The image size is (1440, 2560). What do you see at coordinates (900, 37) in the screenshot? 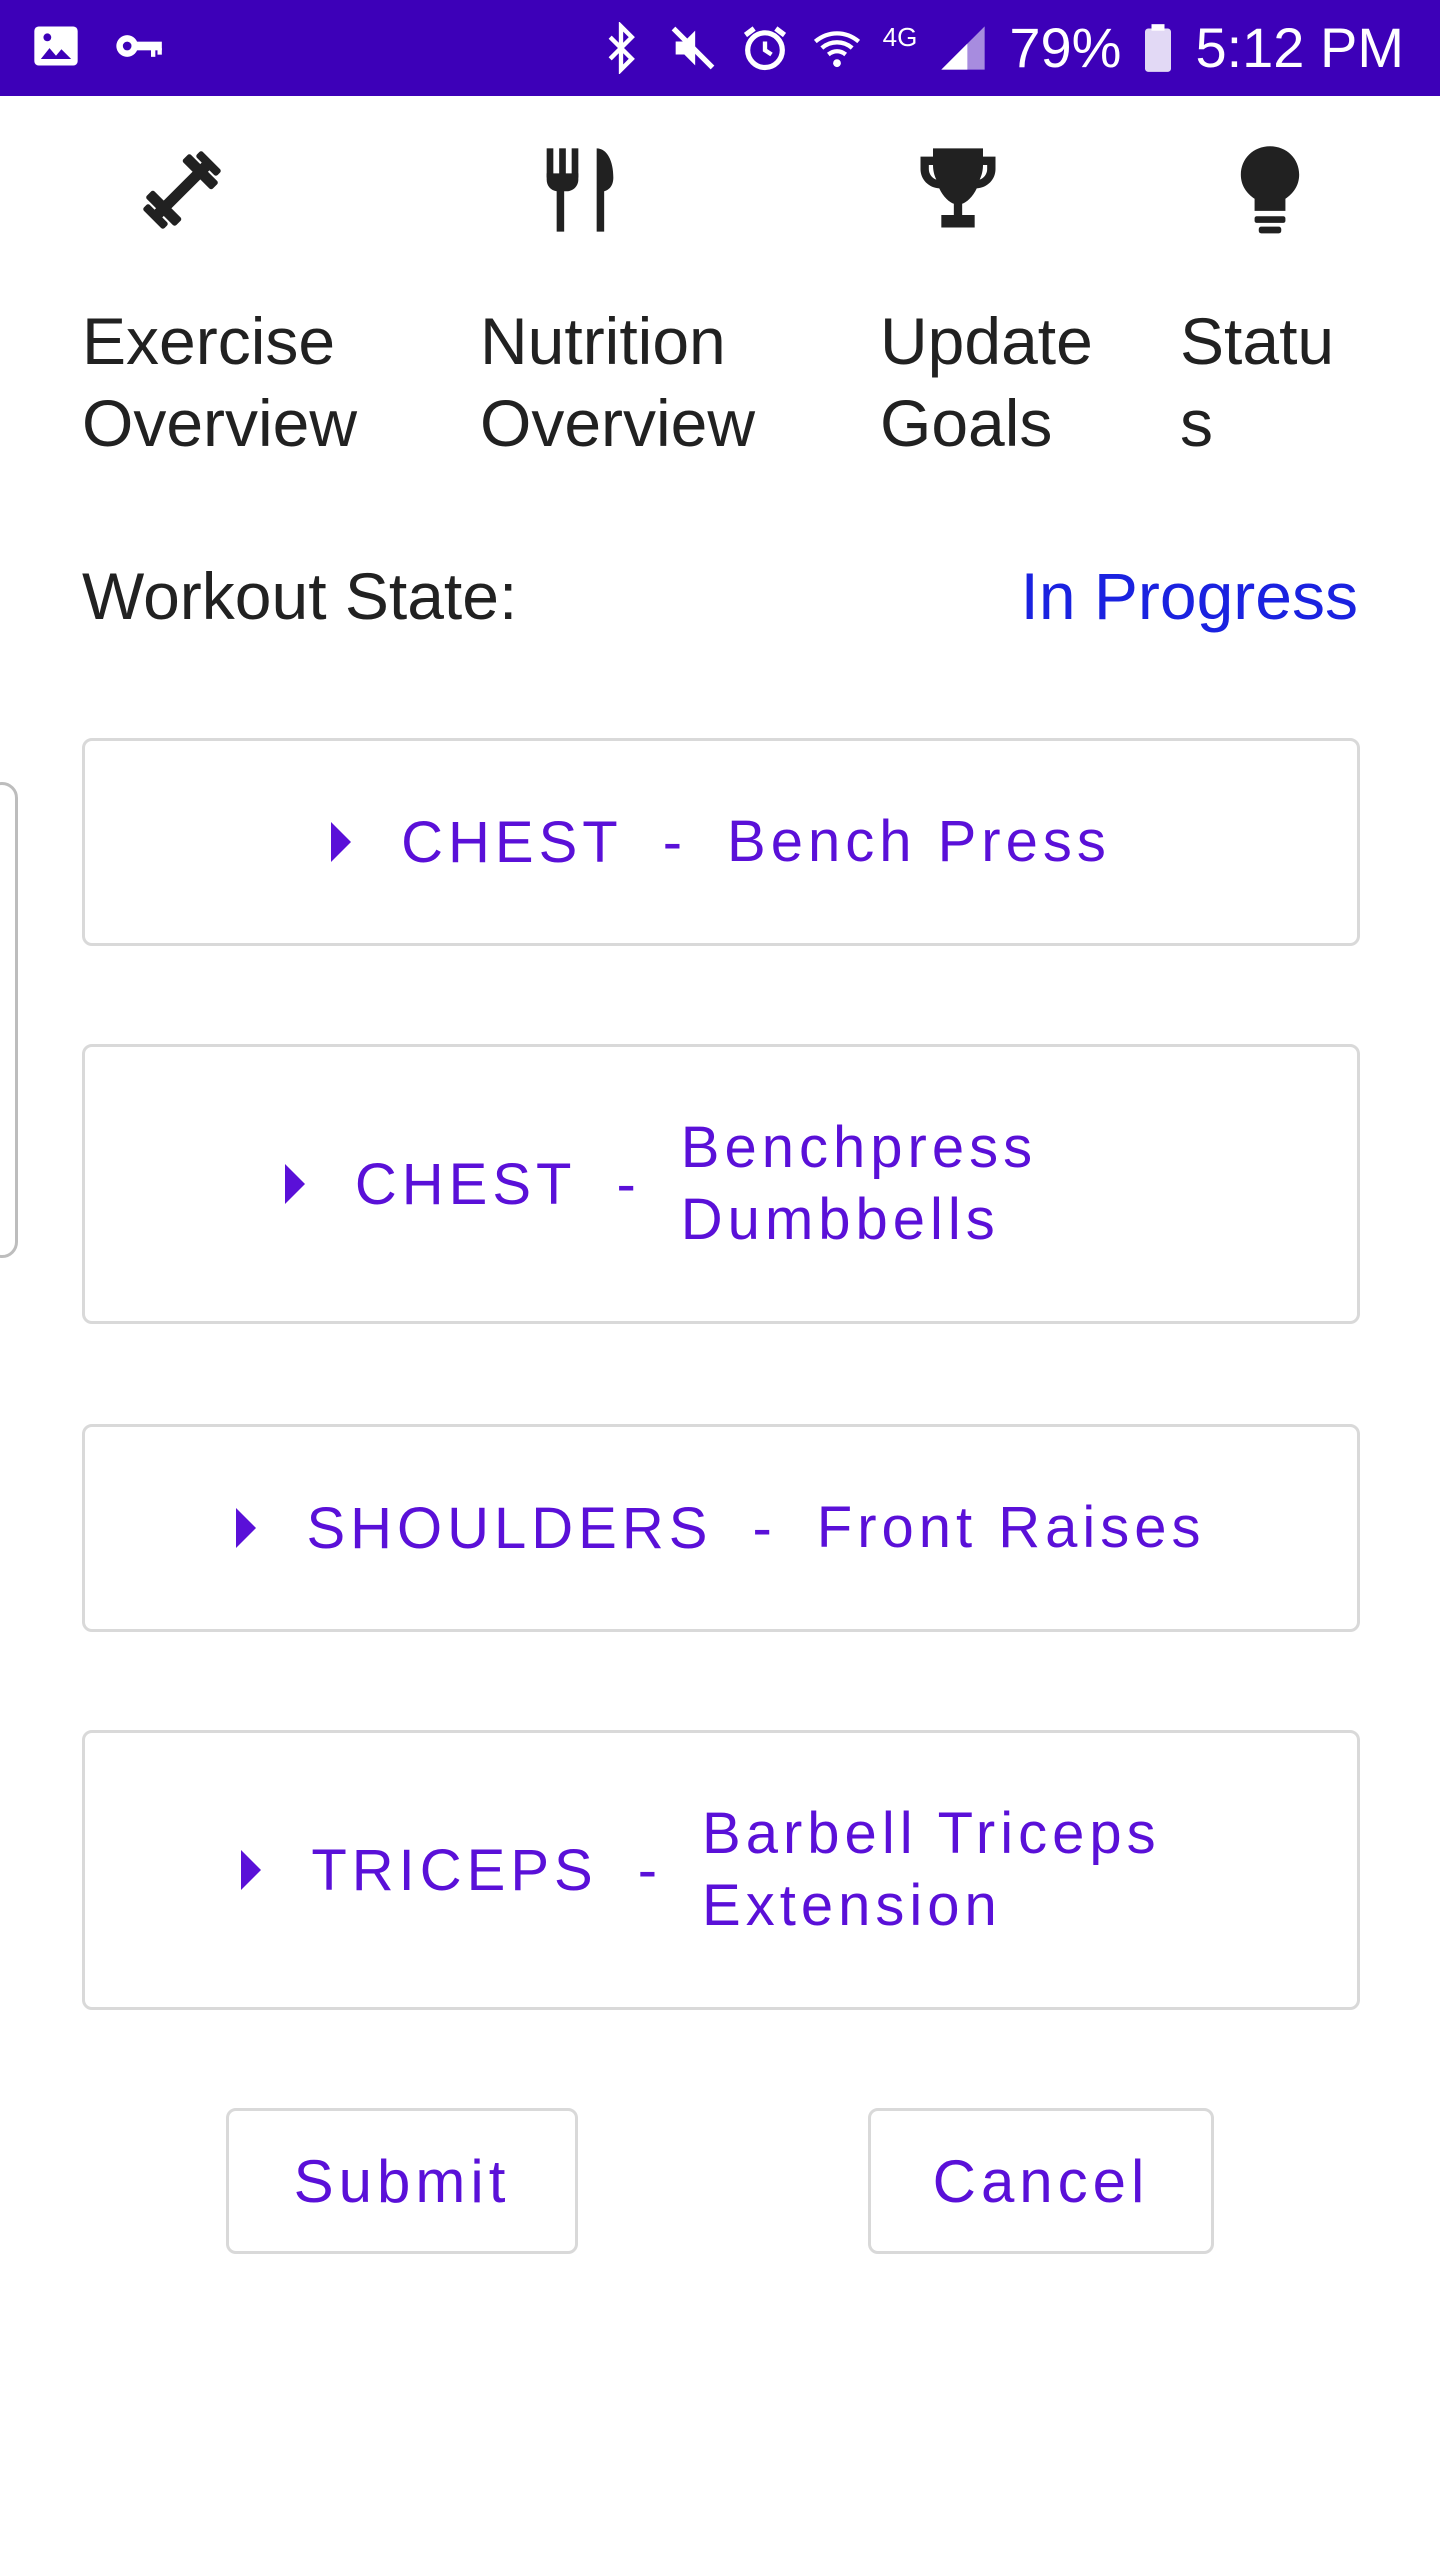
I see `network-type: 4G` at bounding box center [900, 37].